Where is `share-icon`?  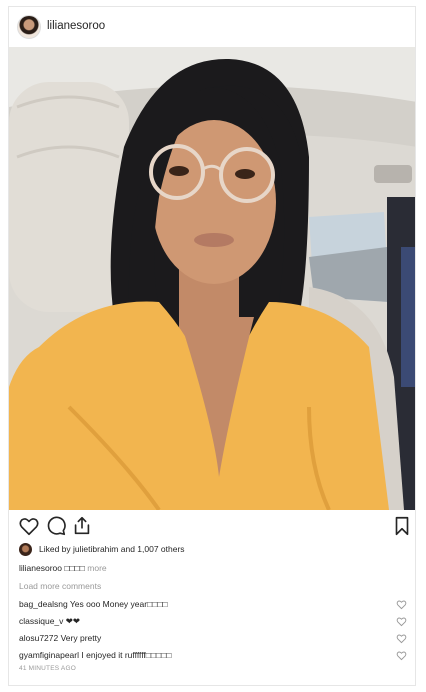
share-icon is located at coordinates (82, 526).